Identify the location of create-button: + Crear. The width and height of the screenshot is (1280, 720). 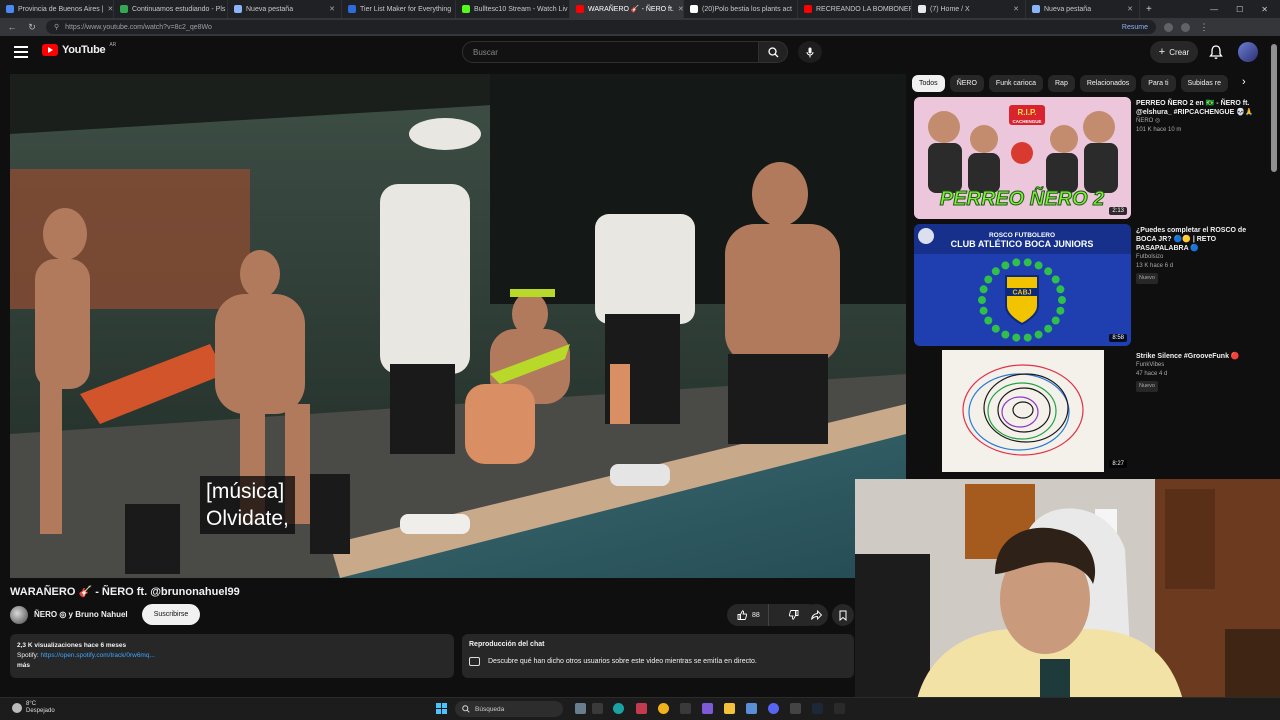
(1174, 52).